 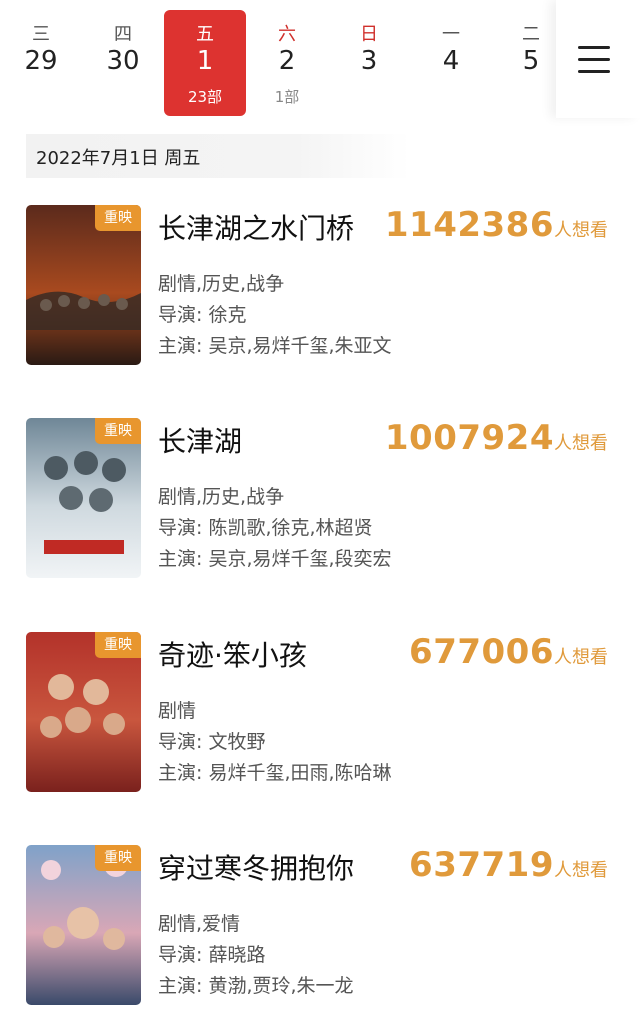 I want to click on day-sat: 六 2 1部, so click(x=287, y=63).